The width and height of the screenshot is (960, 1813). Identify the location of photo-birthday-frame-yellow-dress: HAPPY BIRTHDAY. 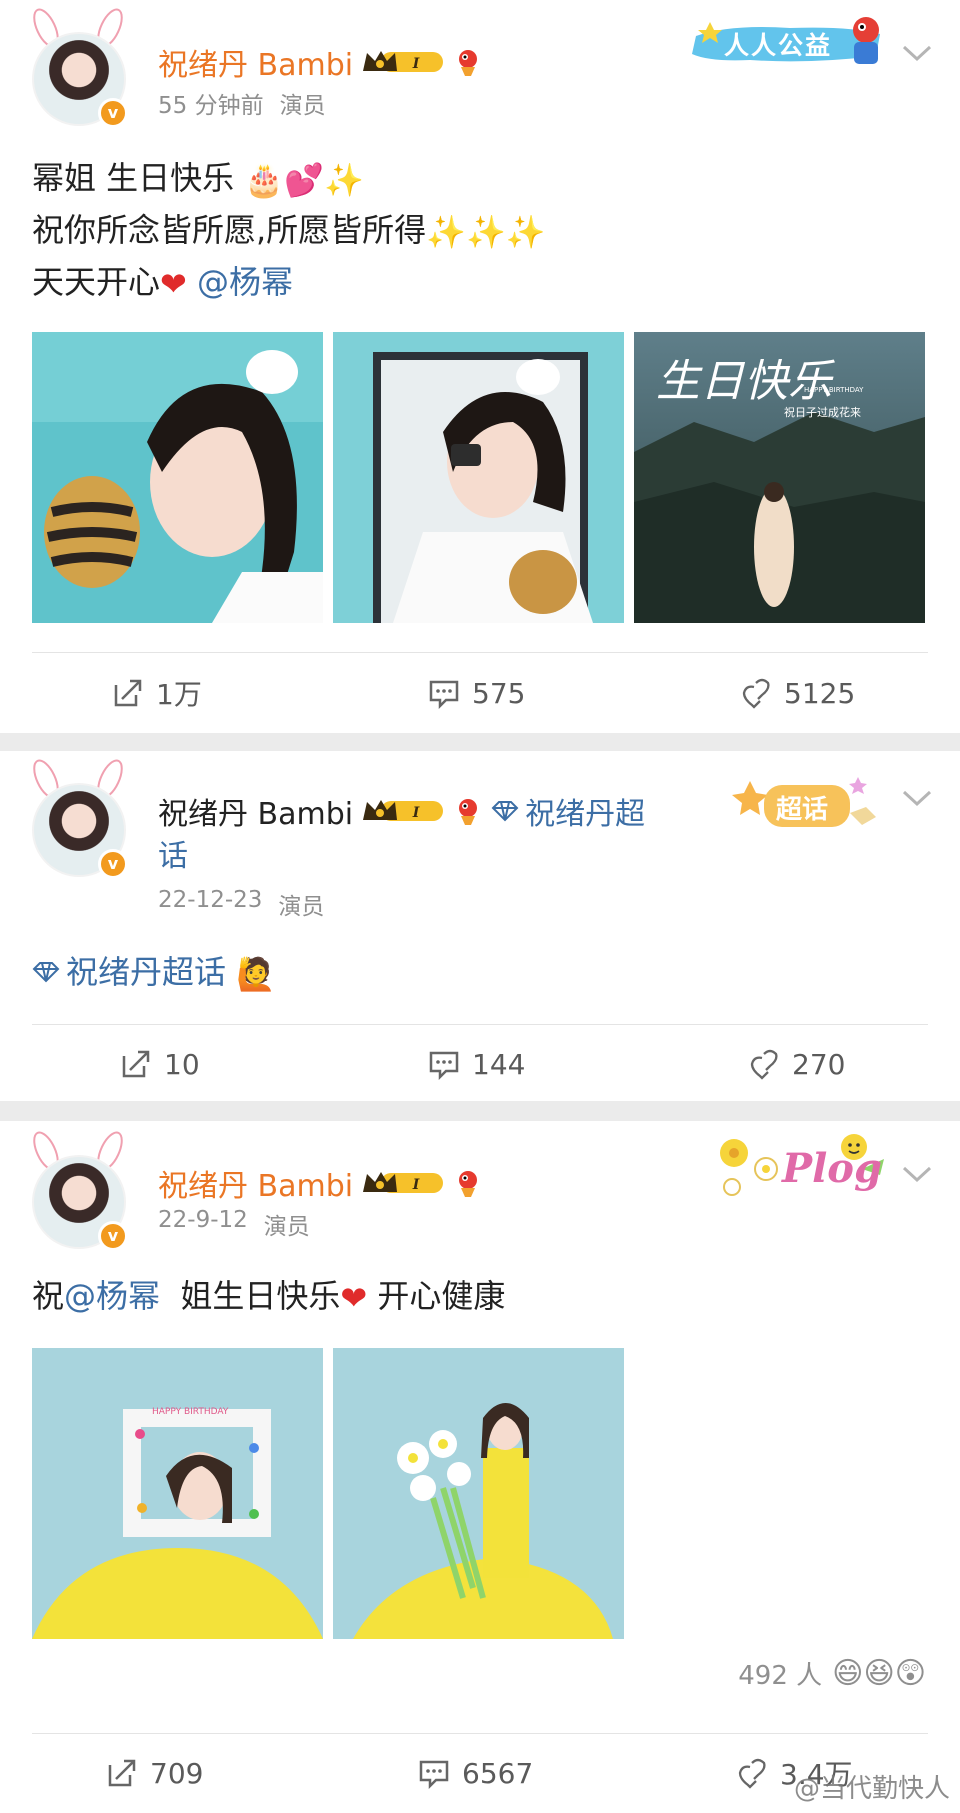
(177, 1493).